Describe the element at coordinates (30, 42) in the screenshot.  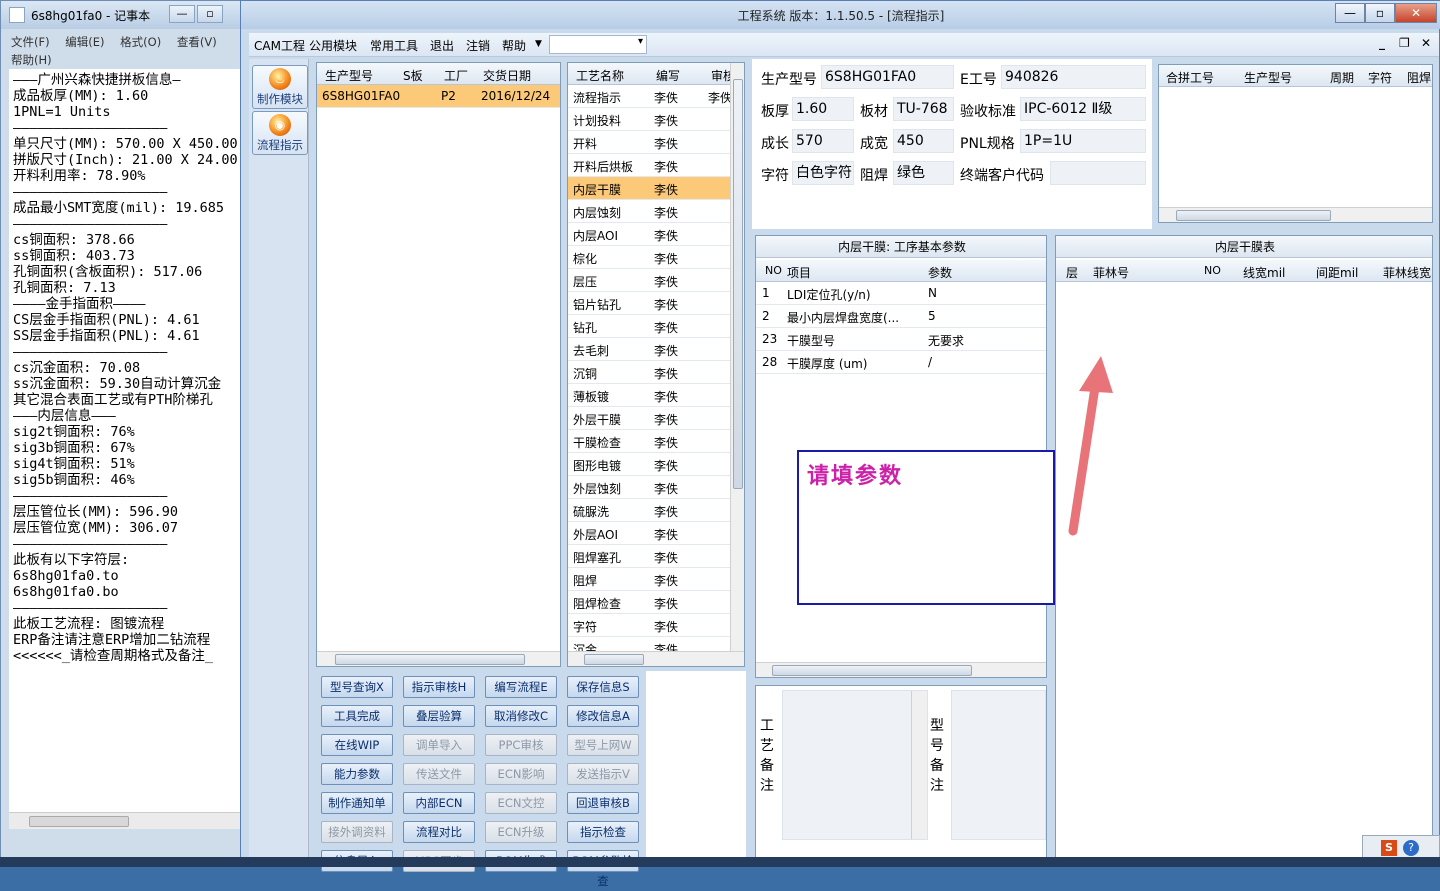
I see `menu-file: 文件(F)` at that location.